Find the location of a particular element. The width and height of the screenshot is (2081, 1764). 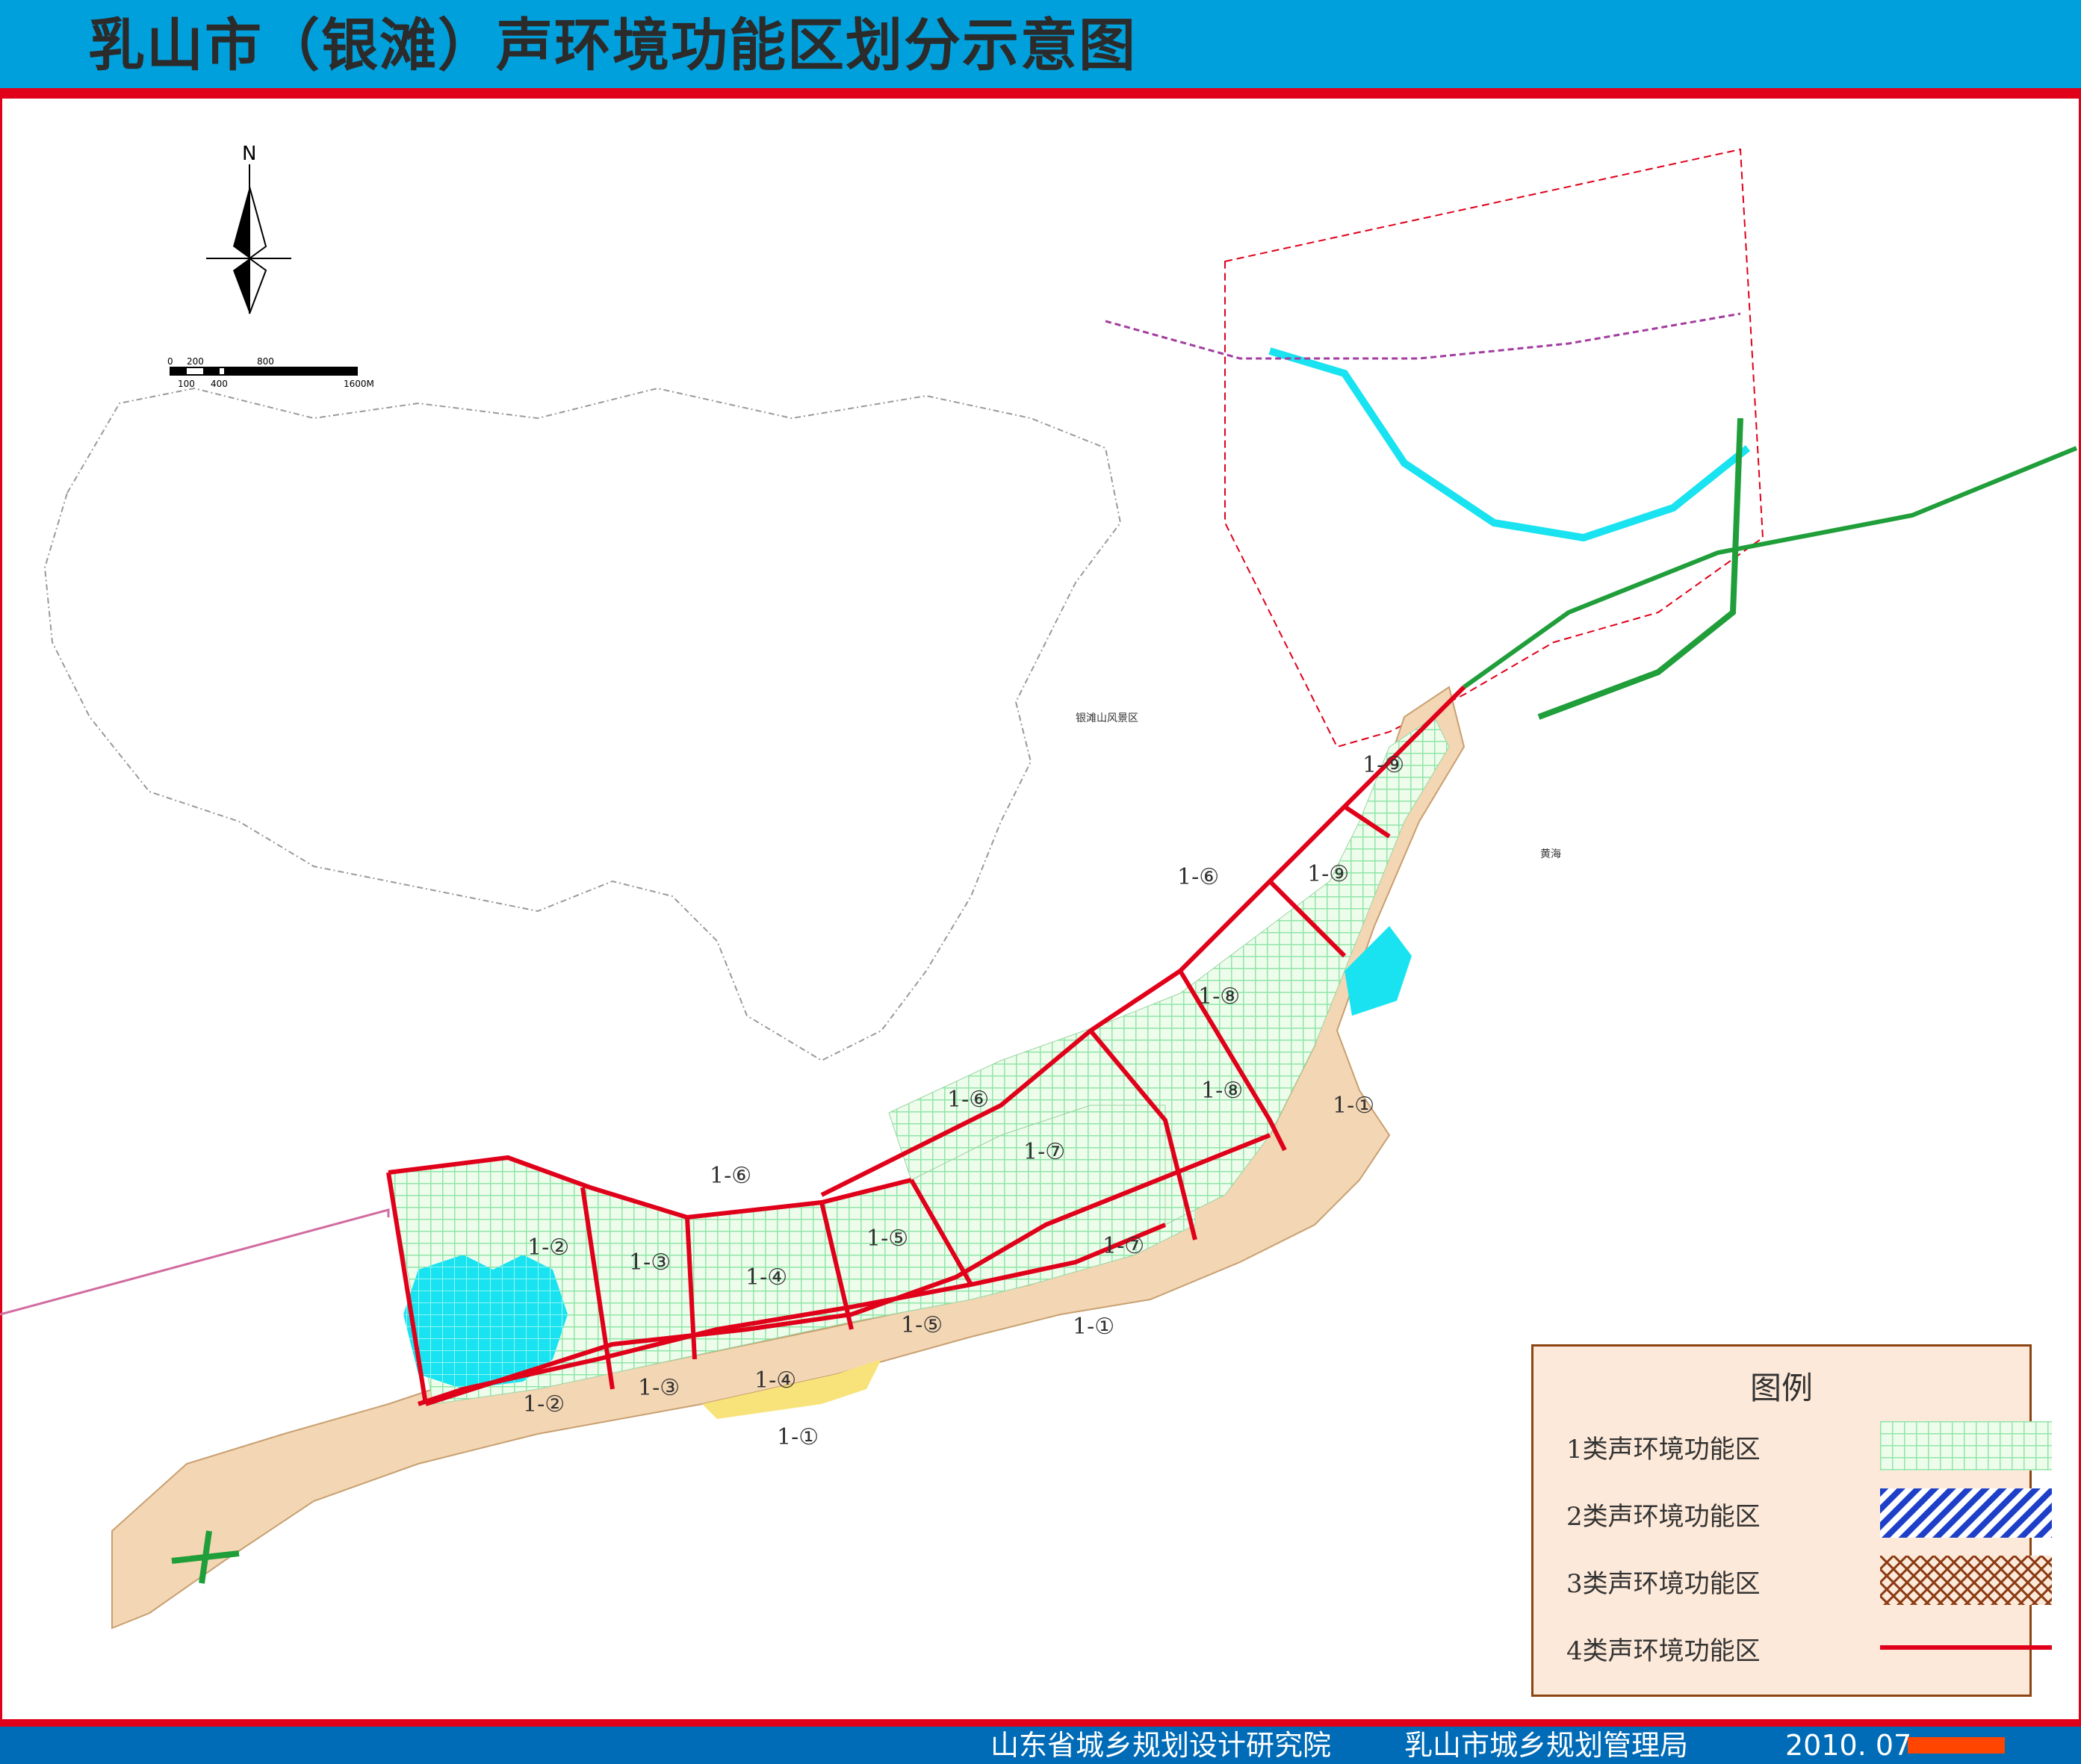

scale-tick-200: 200 is located at coordinates (195, 361).